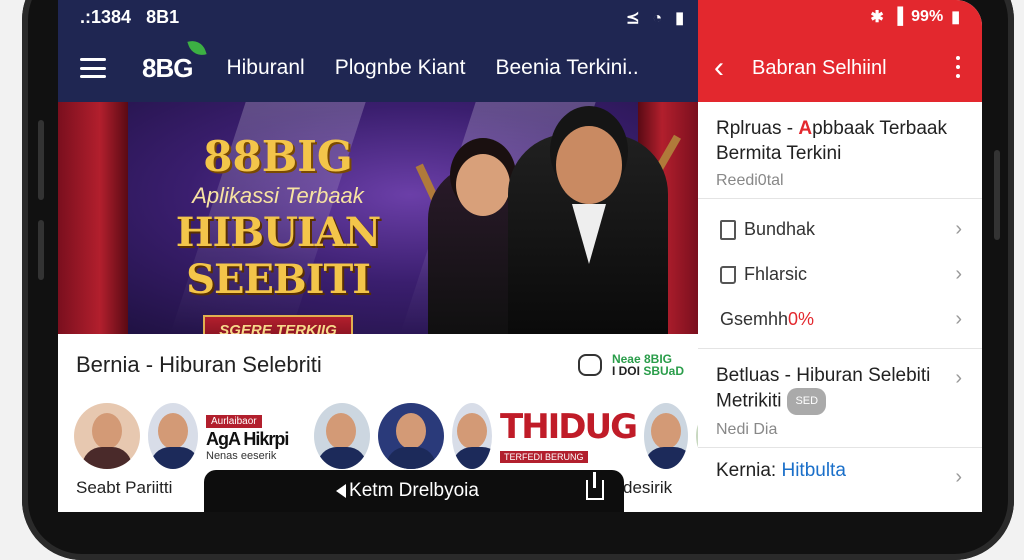 The height and width of the screenshot is (560, 1024). I want to click on banner-title: HIBUIAN SEEBITI, so click(278, 256).